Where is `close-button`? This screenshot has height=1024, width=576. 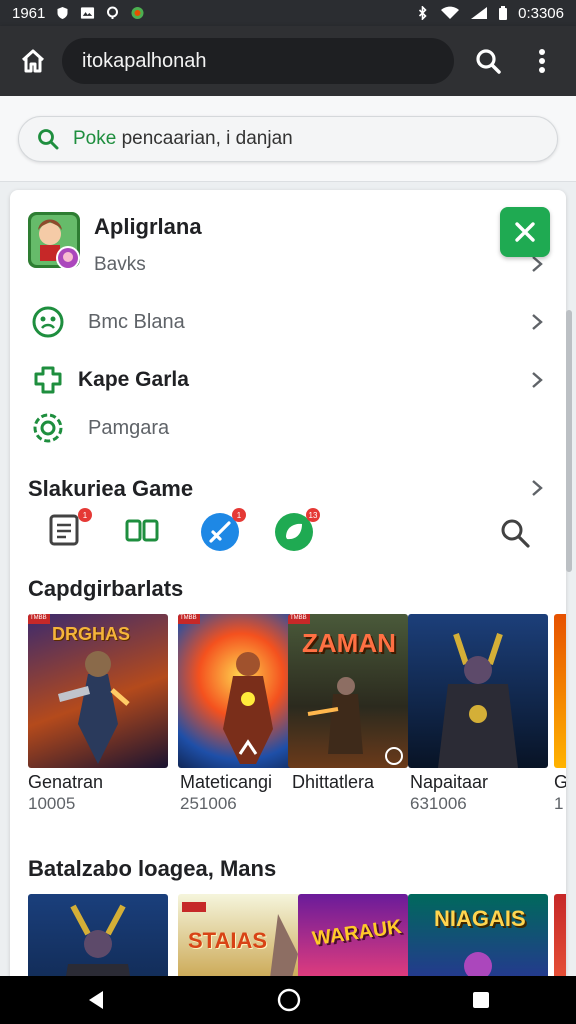
close-button is located at coordinates (525, 232).